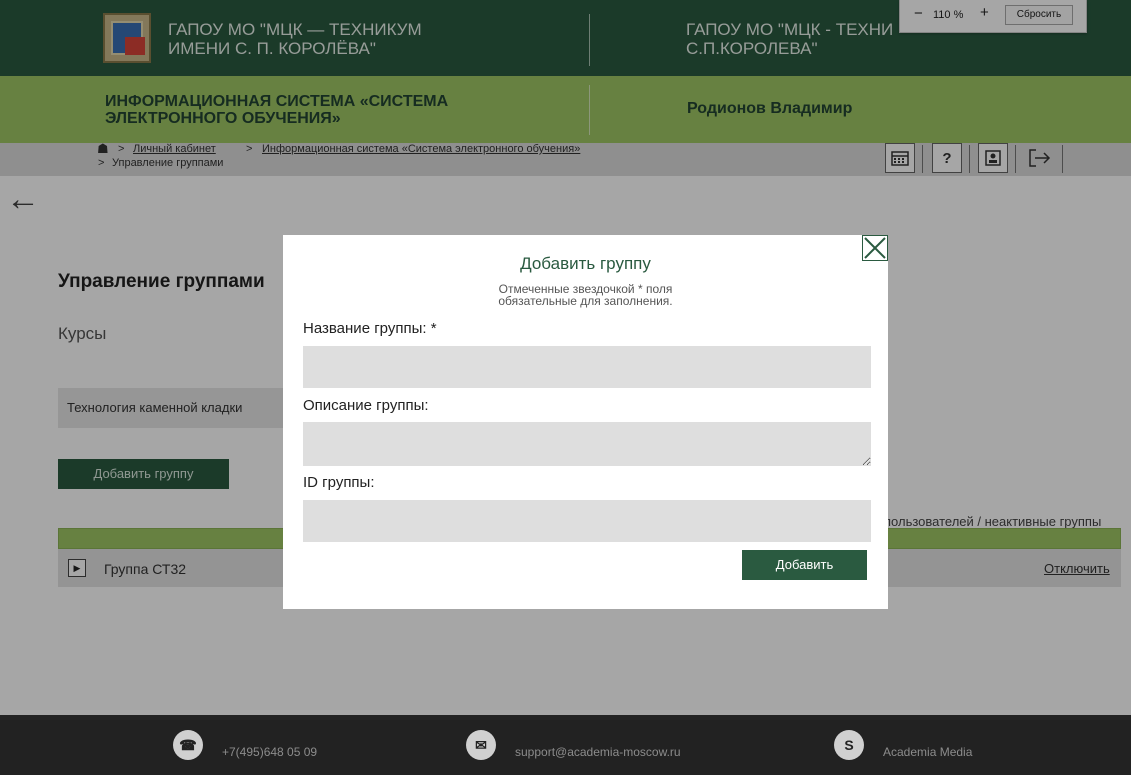  What do you see at coordinates (188, 745) in the screenshot?
I see `phone-icon: ☎` at bounding box center [188, 745].